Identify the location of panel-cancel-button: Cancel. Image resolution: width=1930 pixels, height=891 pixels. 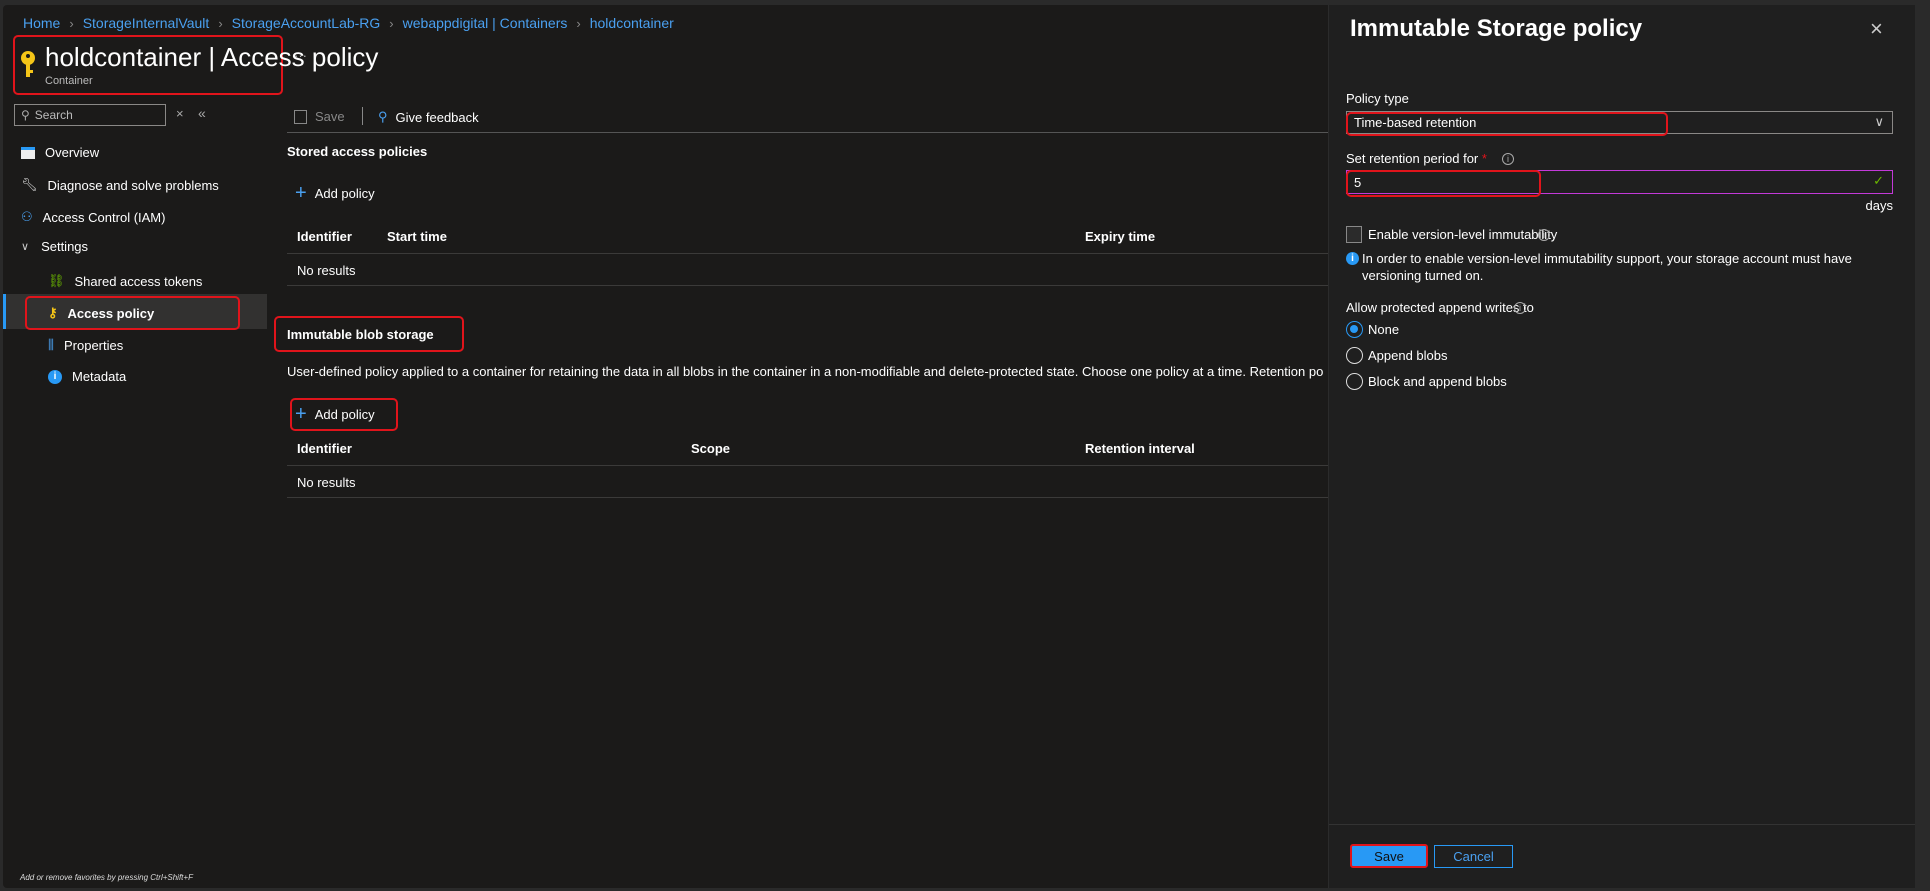
(1473, 856).